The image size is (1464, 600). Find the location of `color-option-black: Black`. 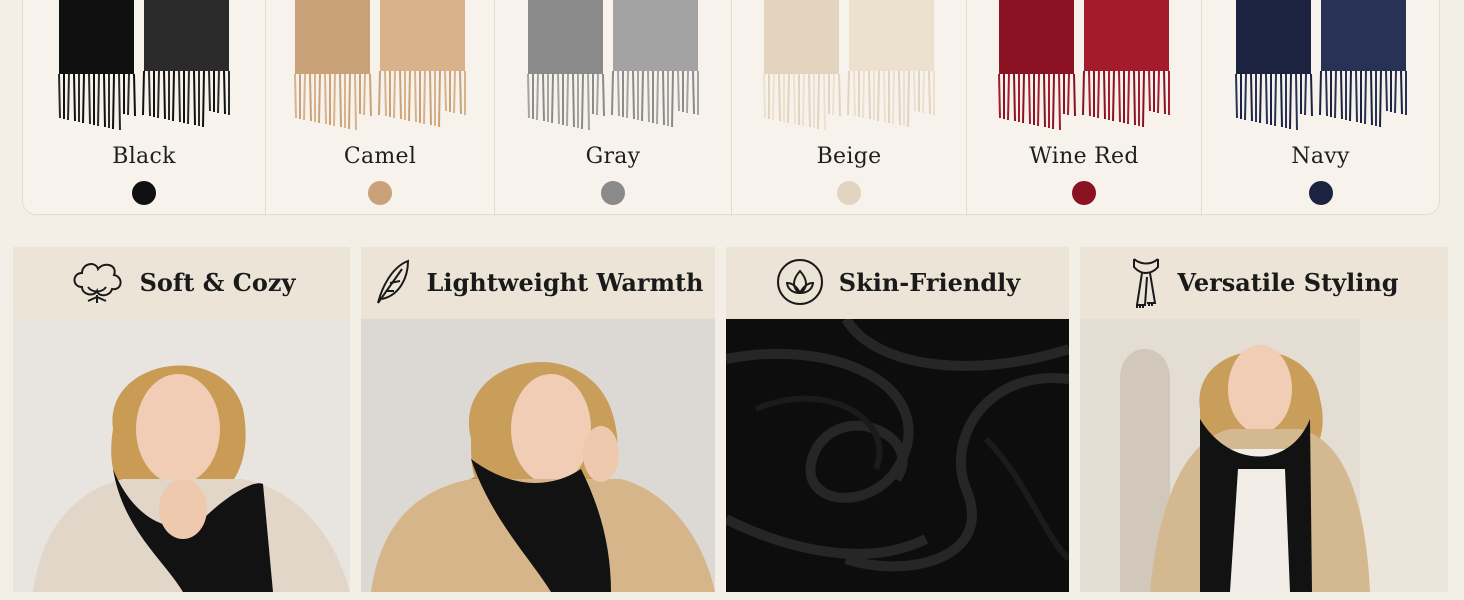

color-option-black: Black is located at coordinates (144, 108).